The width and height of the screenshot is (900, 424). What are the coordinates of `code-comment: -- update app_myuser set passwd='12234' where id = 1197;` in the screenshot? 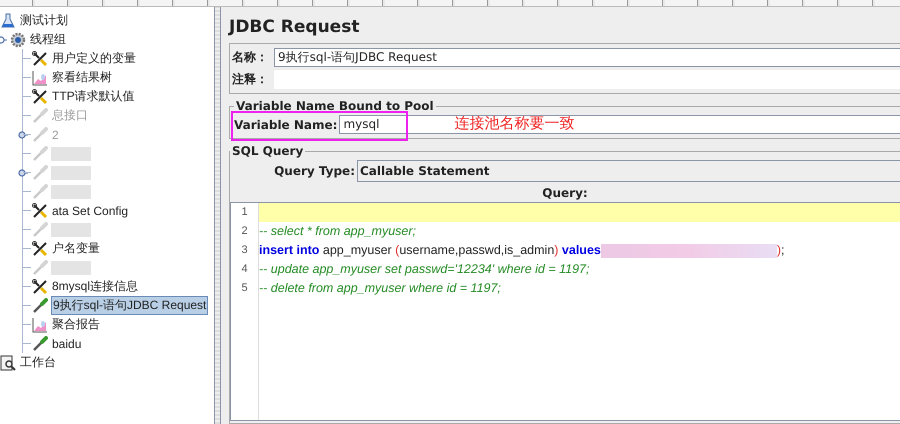 It's located at (424, 269).